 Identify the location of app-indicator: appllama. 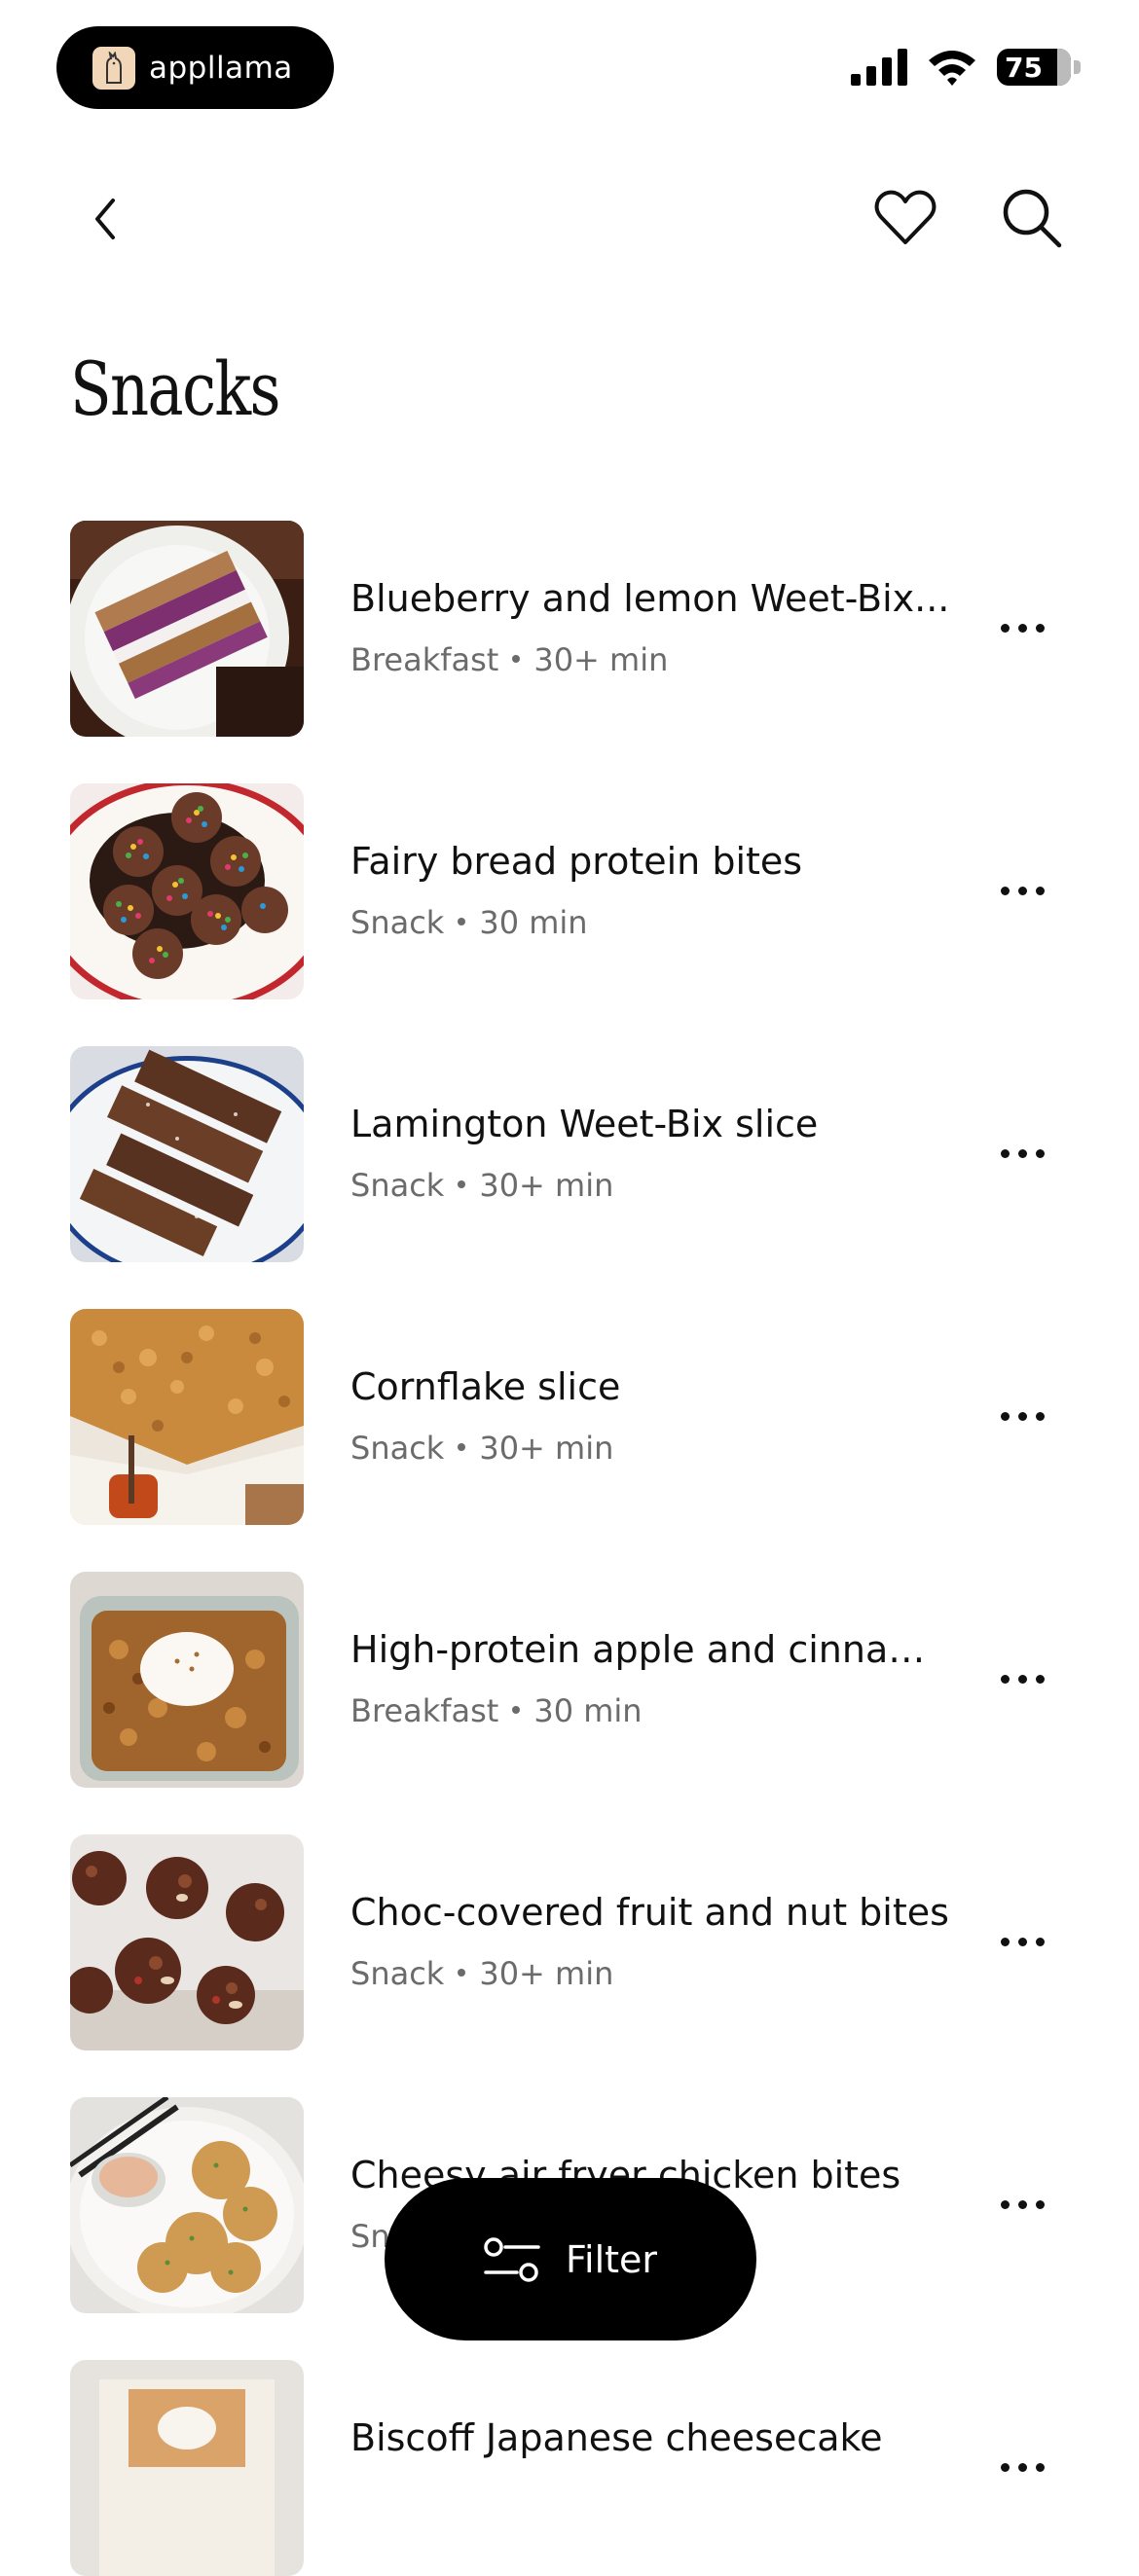
(195, 67).